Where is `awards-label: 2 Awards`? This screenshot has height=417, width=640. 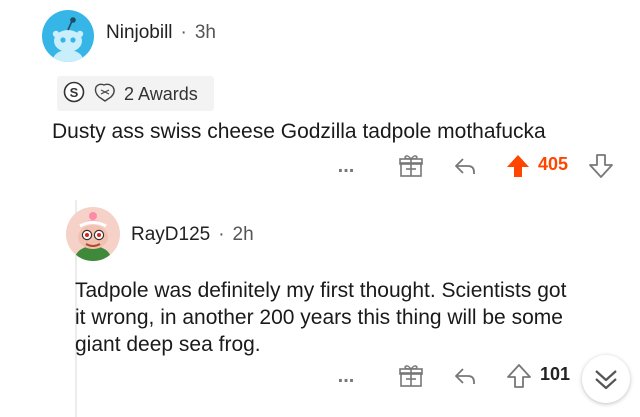
awards-label: 2 Awards is located at coordinates (161, 94).